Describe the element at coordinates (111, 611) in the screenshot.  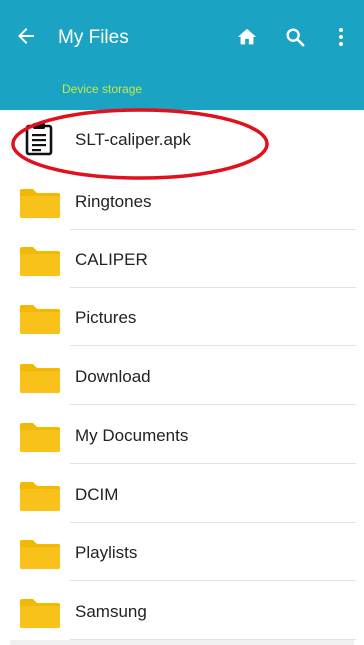
I see `list-item-label: Samsung` at that location.